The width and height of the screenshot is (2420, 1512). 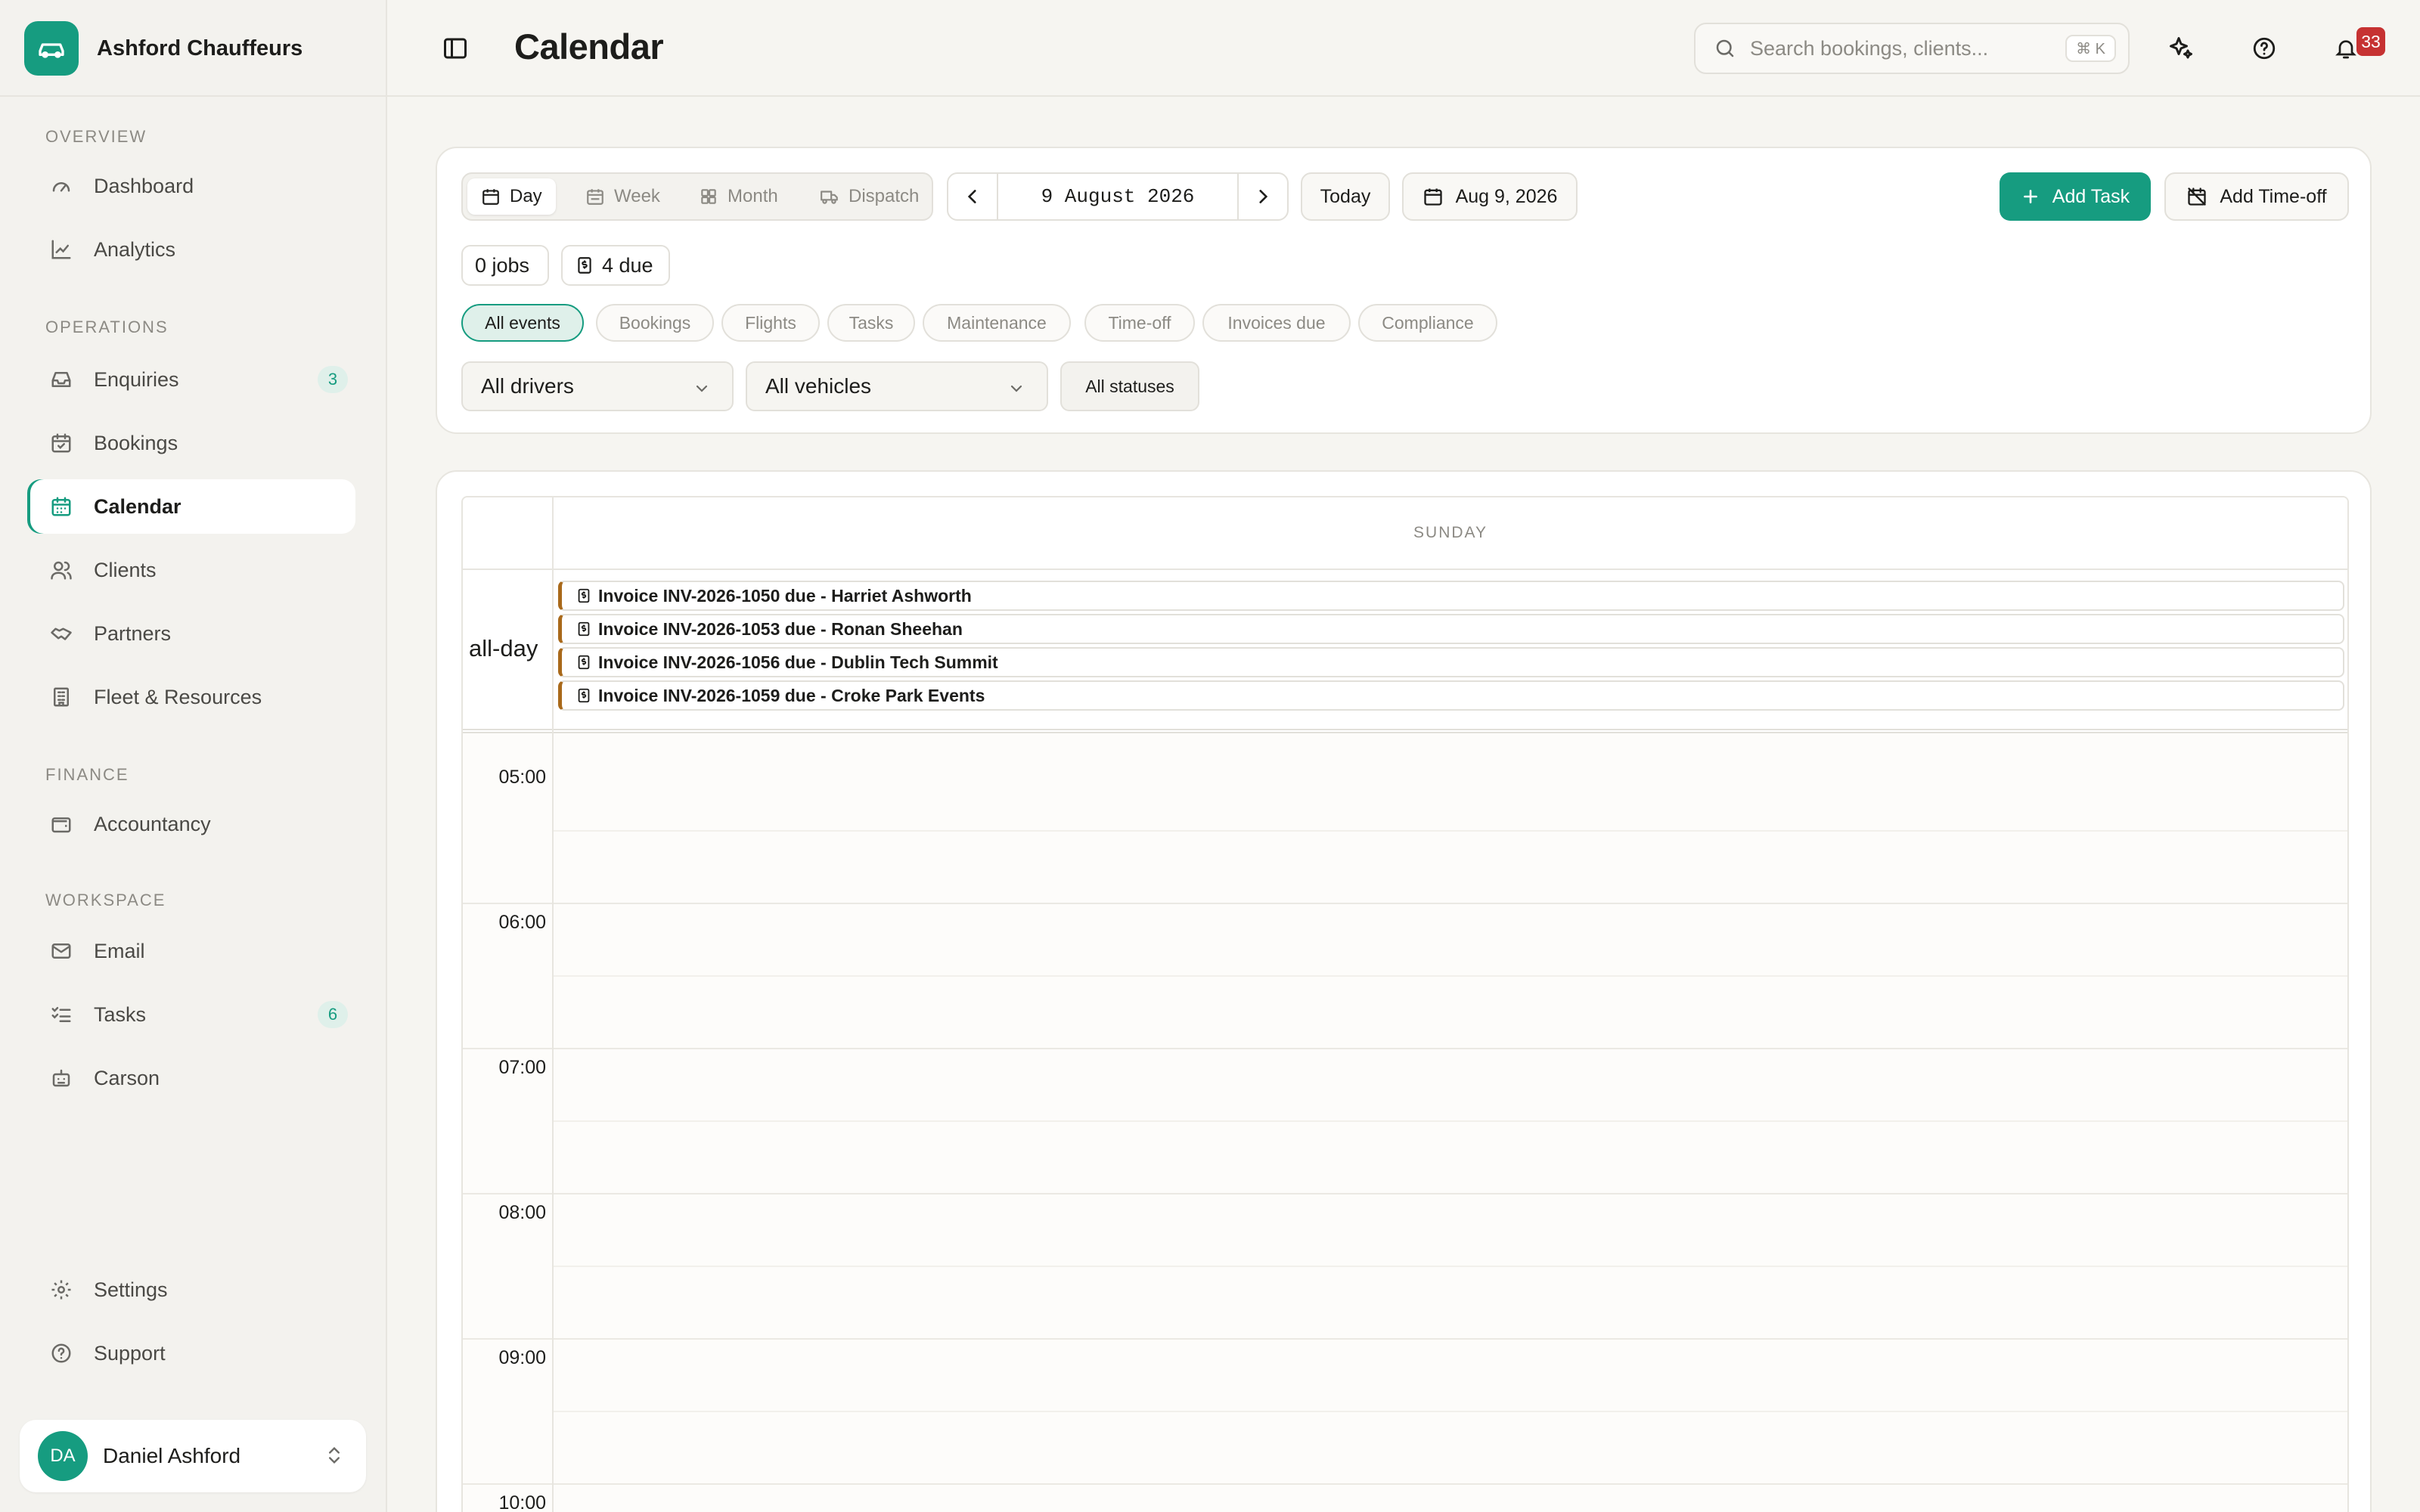 I want to click on enquiries-count-badge: 3, so click(x=333, y=379).